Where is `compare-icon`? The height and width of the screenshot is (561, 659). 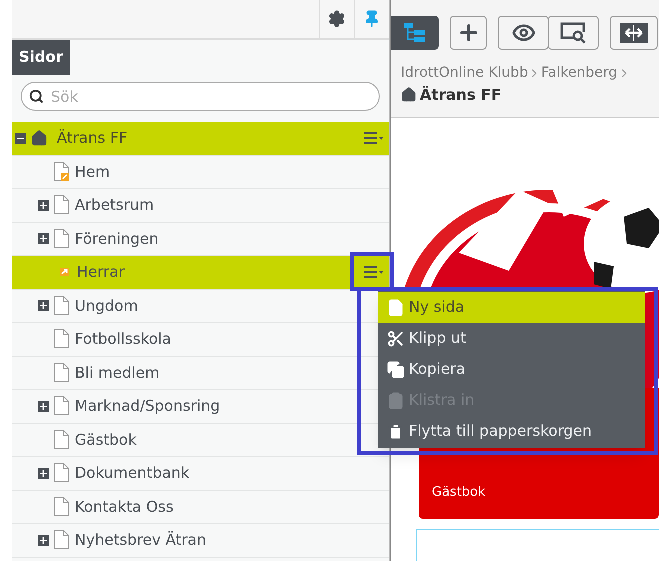 compare-icon is located at coordinates (634, 33).